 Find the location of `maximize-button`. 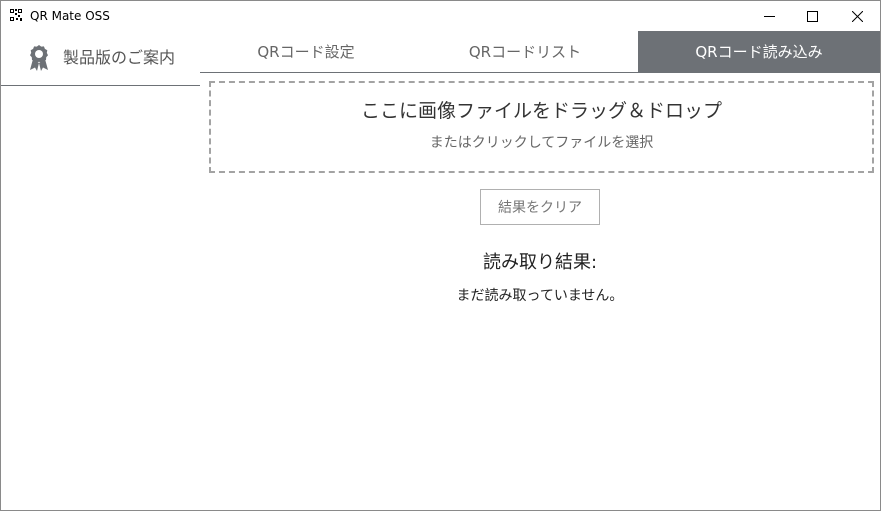

maximize-button is located at coordinates (812, 16).